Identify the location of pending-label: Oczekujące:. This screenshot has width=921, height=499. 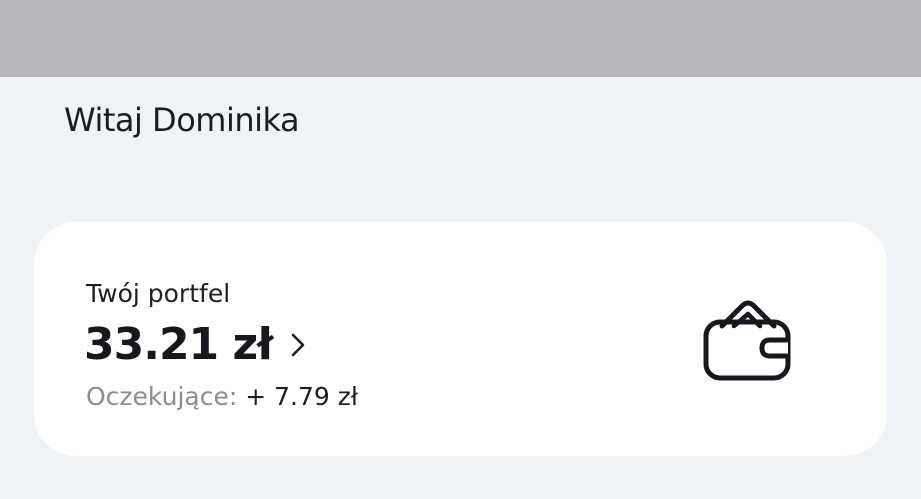
(162, 396).